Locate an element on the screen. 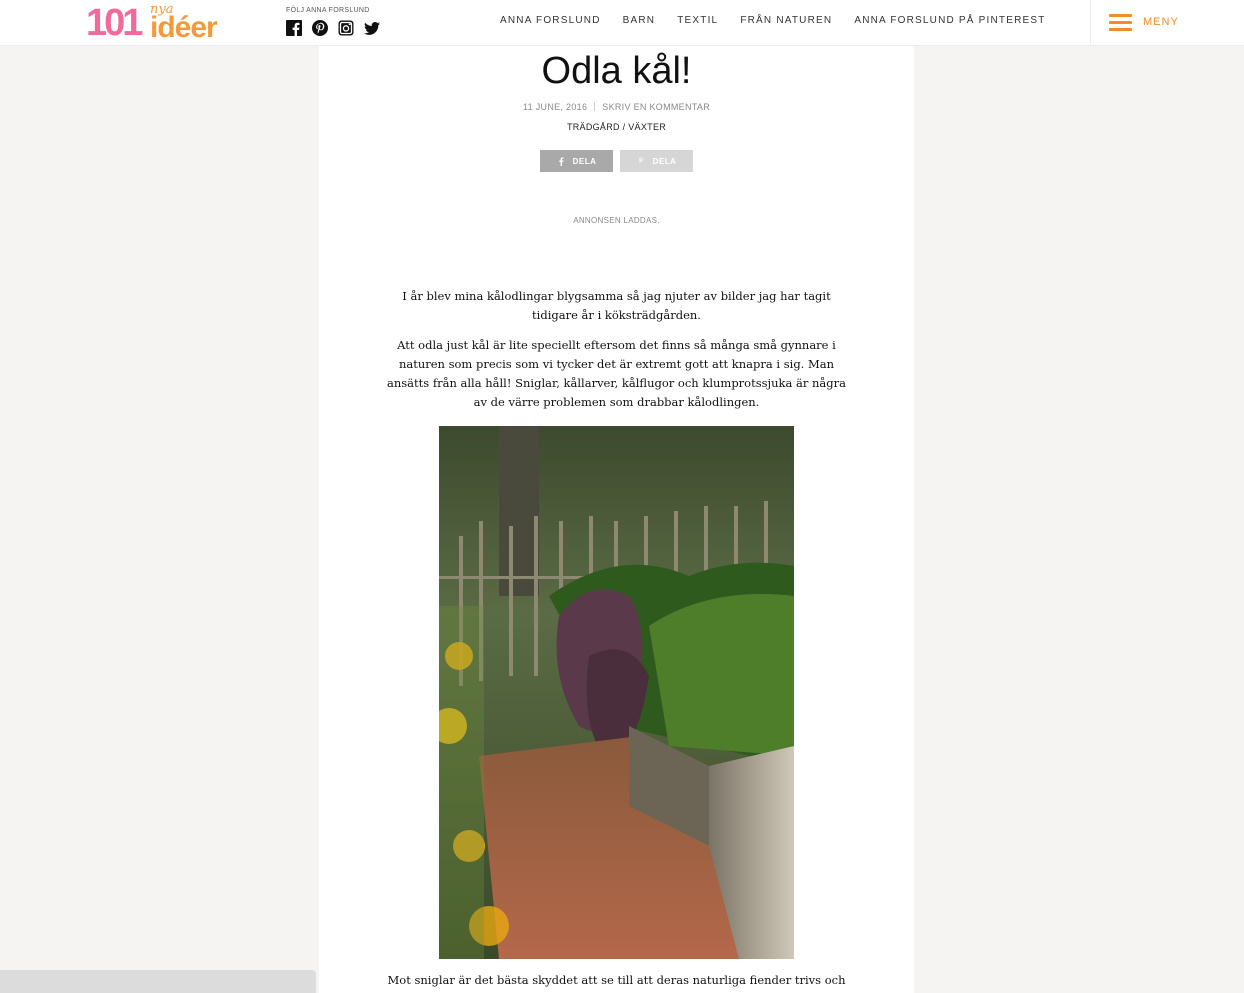 Image resolution: width=1244 pixels, height=993 pixels. nav-item-pinterest: ANNA FORSLUND PÅ PINTEREST is located at coordinates (949, 20).